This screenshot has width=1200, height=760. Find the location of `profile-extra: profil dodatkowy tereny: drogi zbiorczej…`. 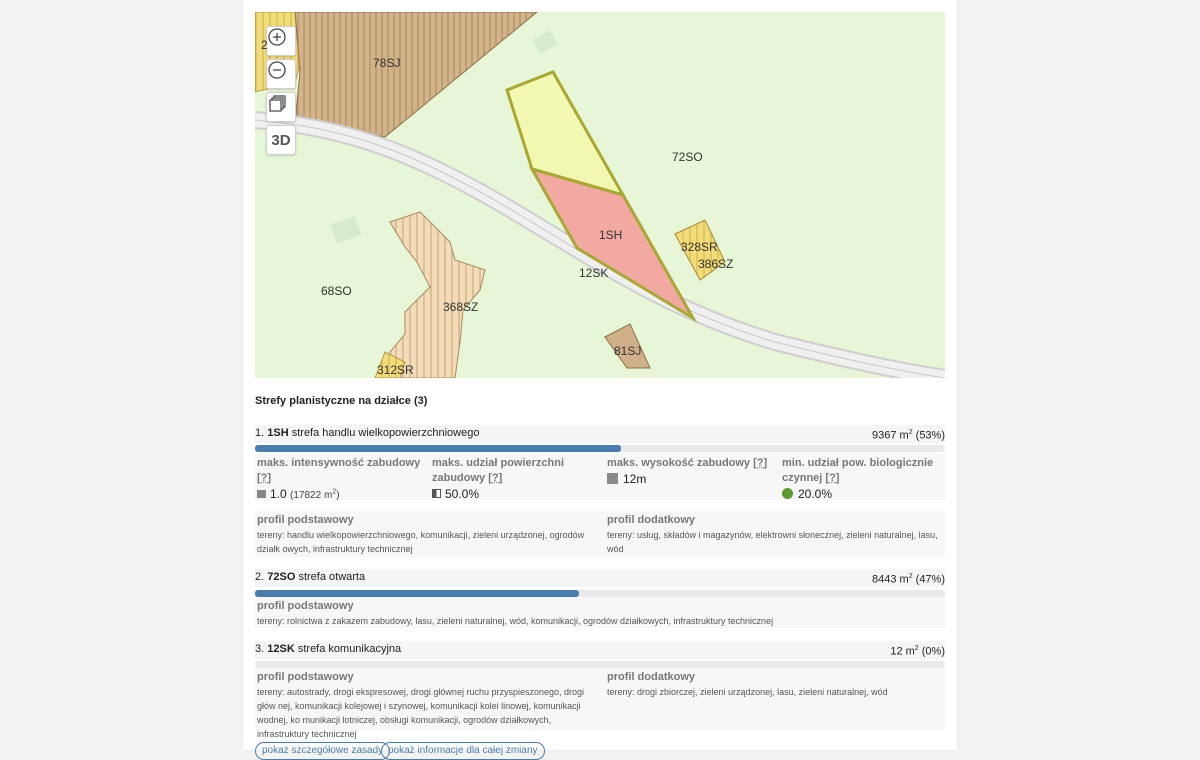

profile-extra: profil dodatkowy tereny: drogi zbiorczej… is located at coordinates (747, 684).